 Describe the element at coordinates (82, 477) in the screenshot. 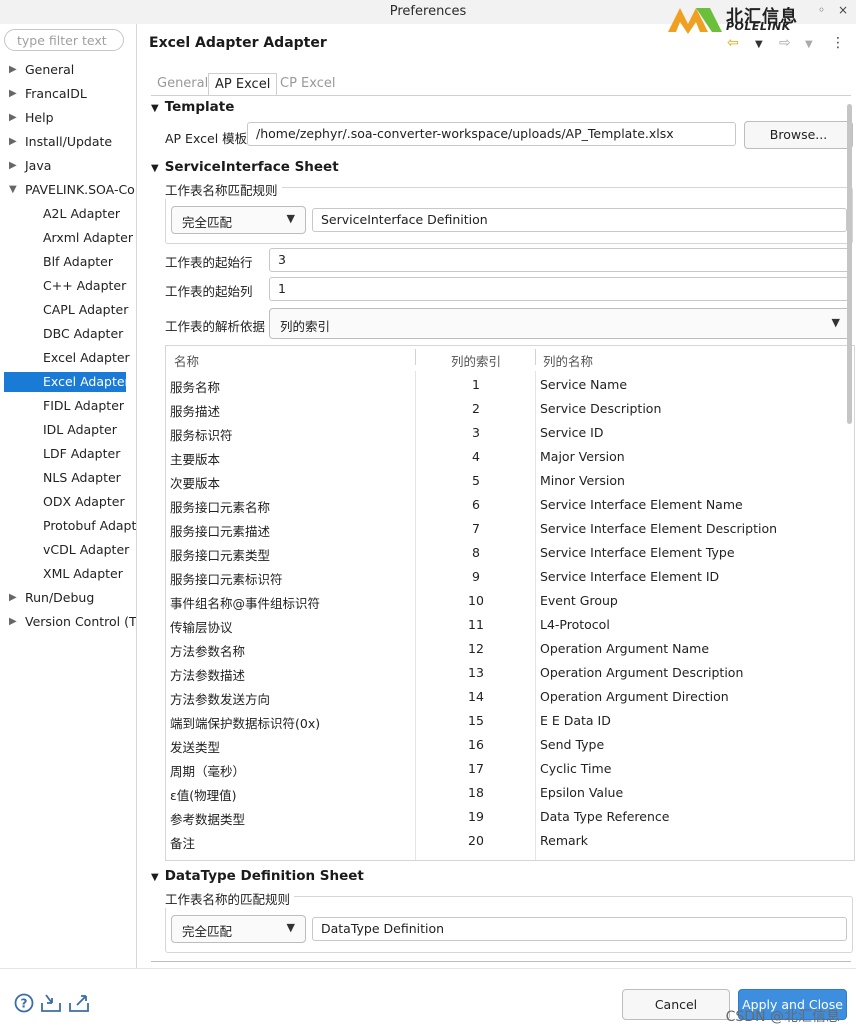

I see `tree-item-label: NLS Adapter` at that location.